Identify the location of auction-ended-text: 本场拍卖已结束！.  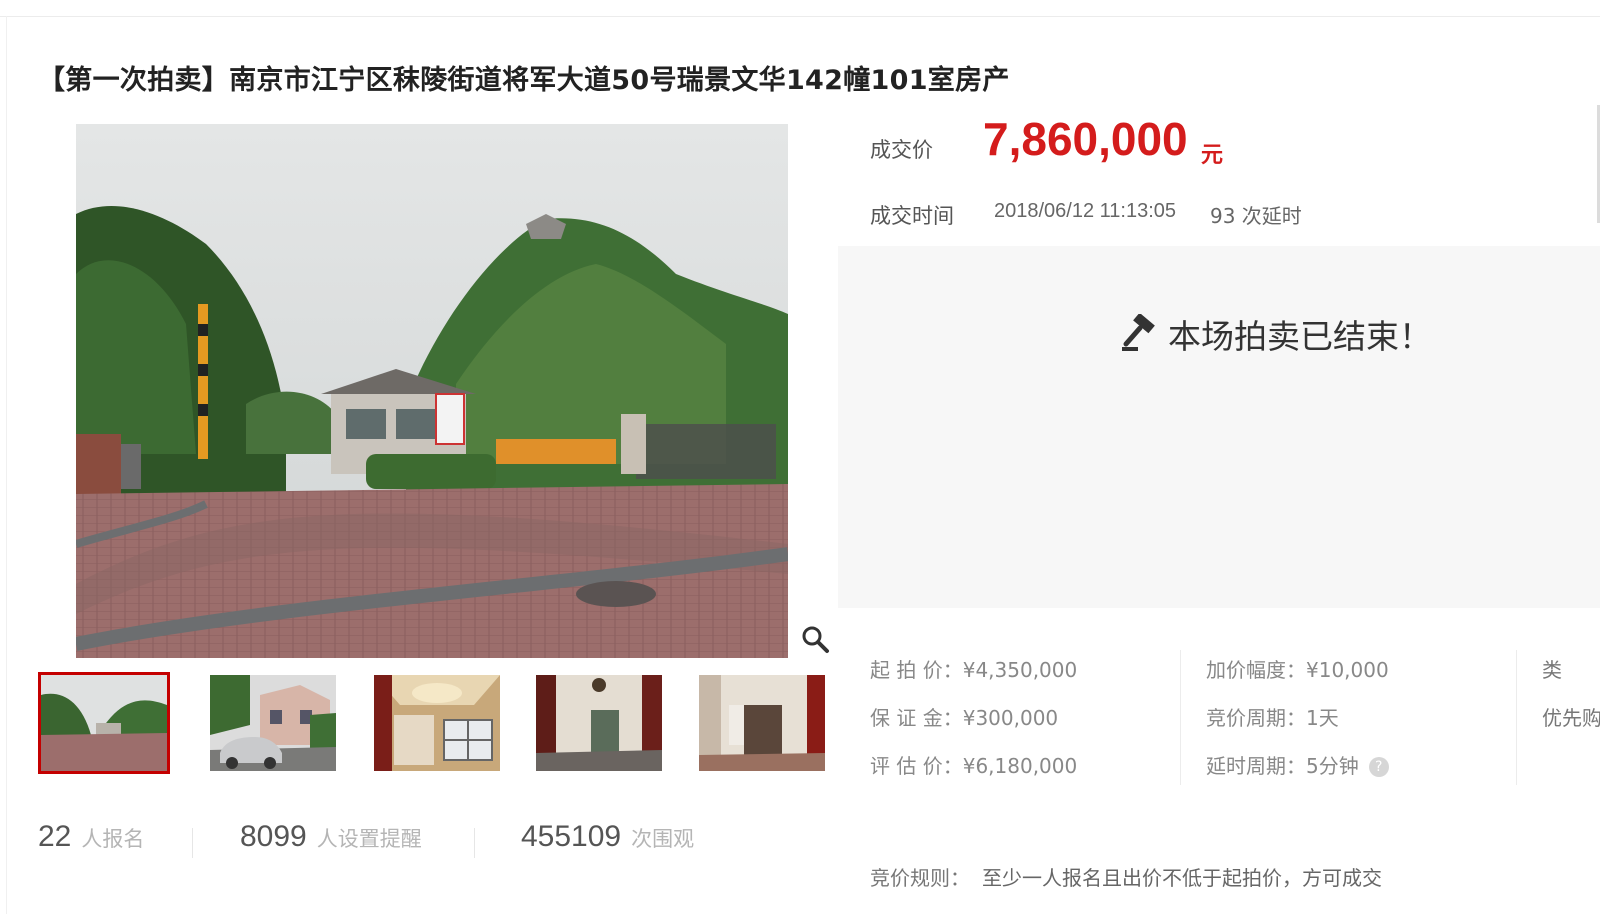
(1300, 336).